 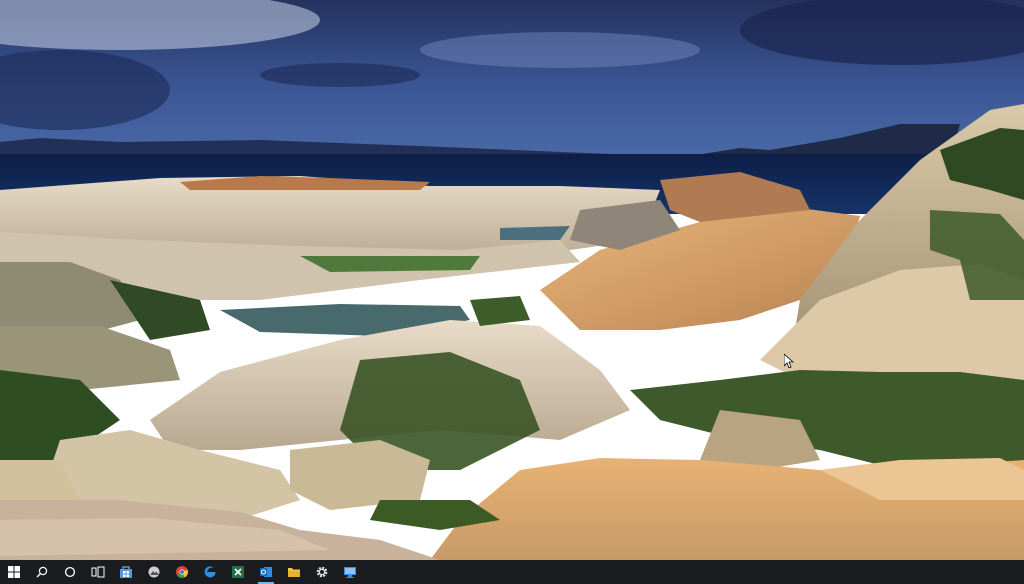 I want to click on cortana-icon, so click(x=70, y=572).